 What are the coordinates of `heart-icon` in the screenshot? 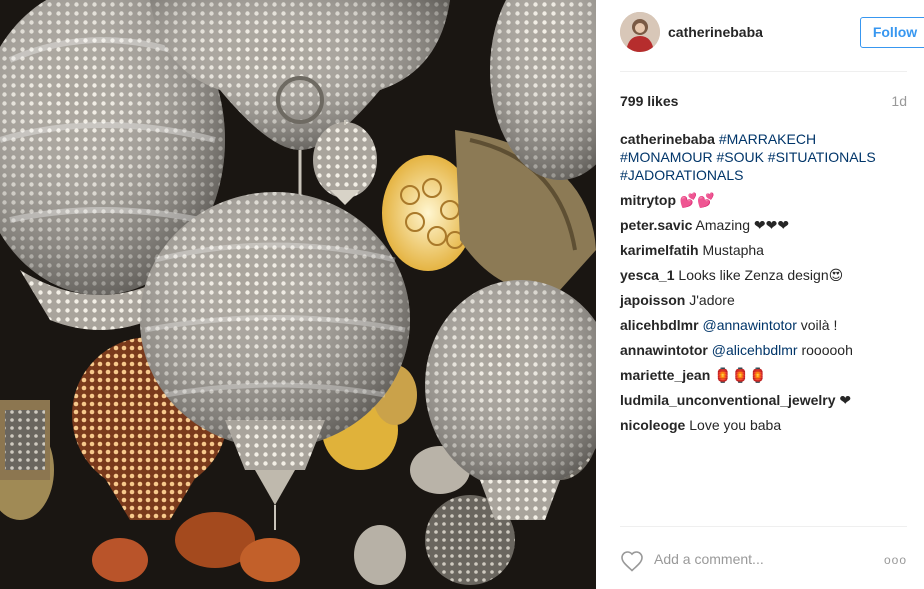 It's located at (632, 561).